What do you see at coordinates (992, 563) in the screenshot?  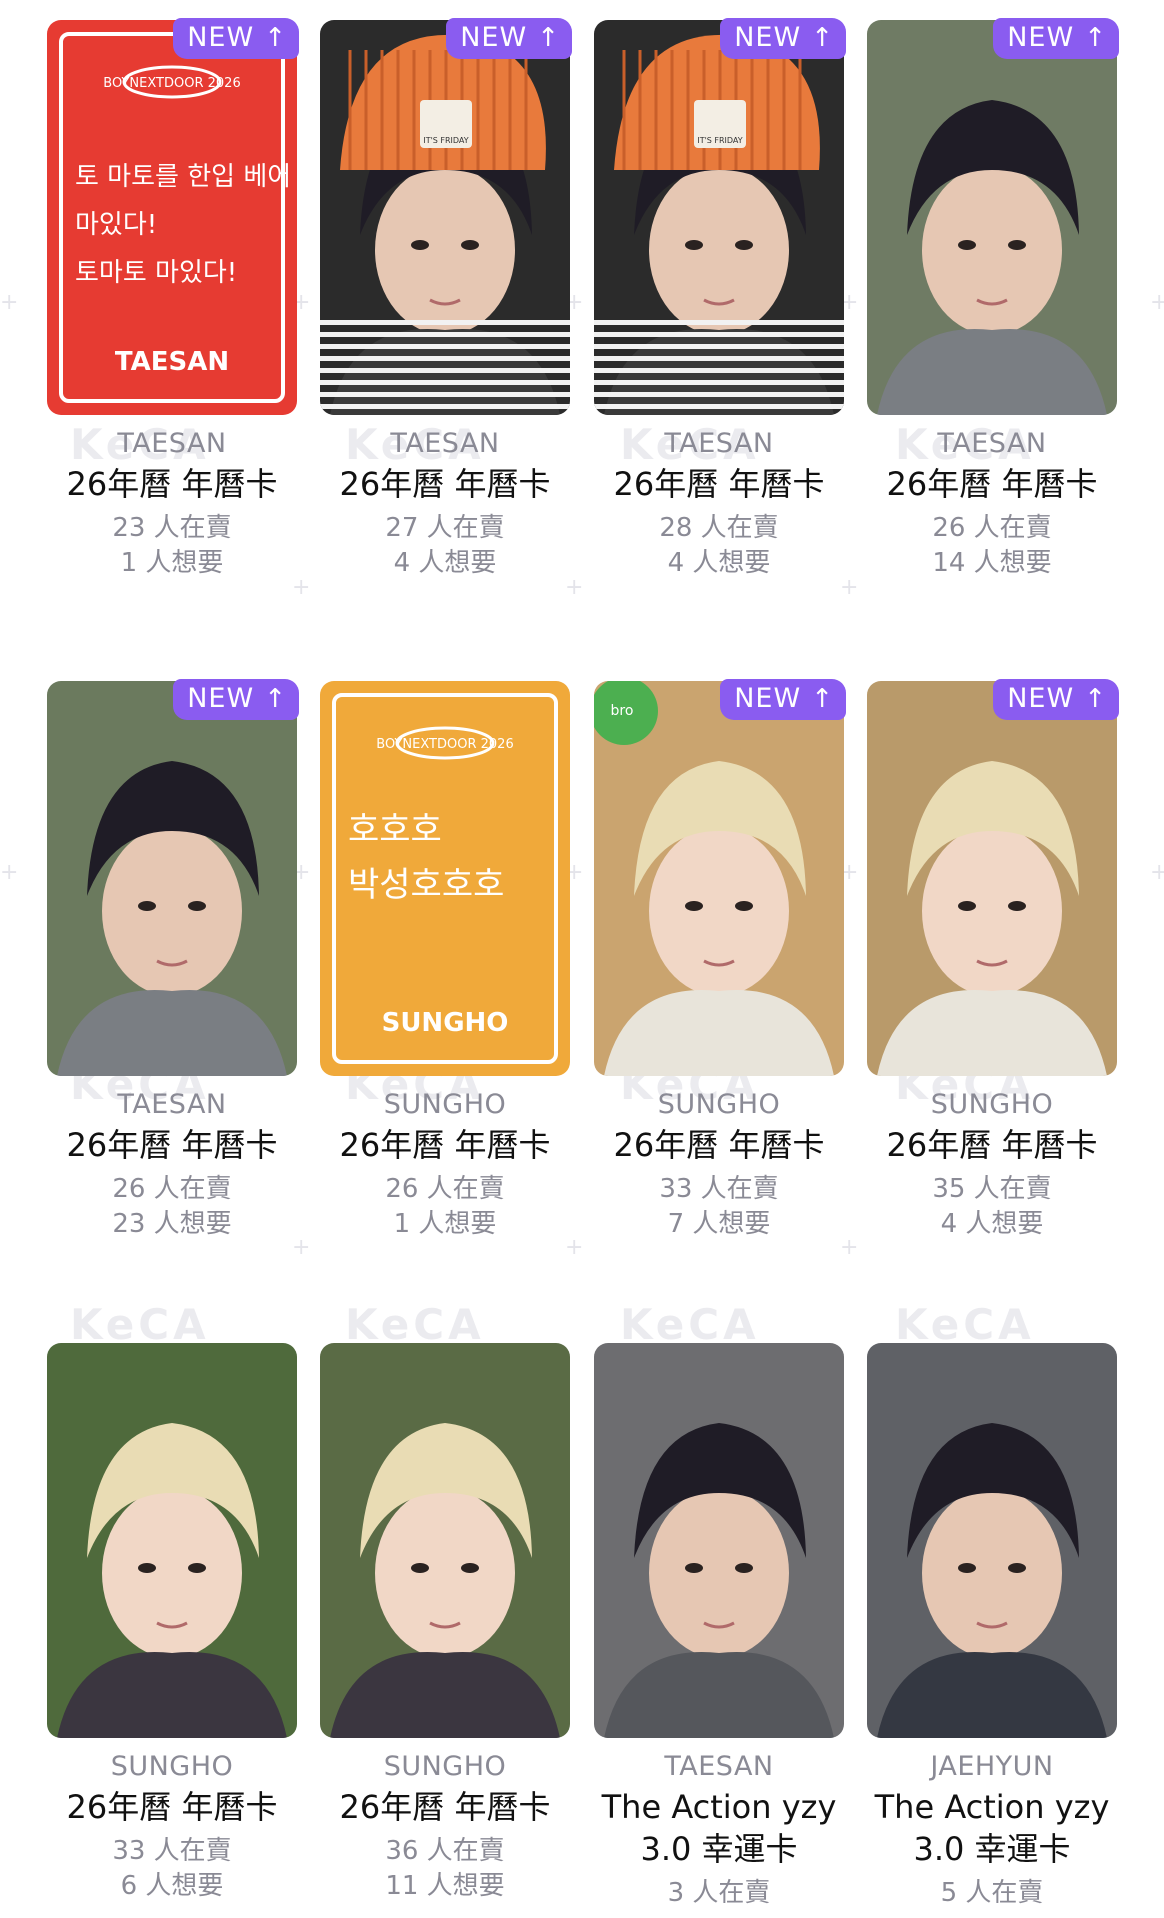 I see `wanted-count: 14 人想要` at bounding box center [992, 563].